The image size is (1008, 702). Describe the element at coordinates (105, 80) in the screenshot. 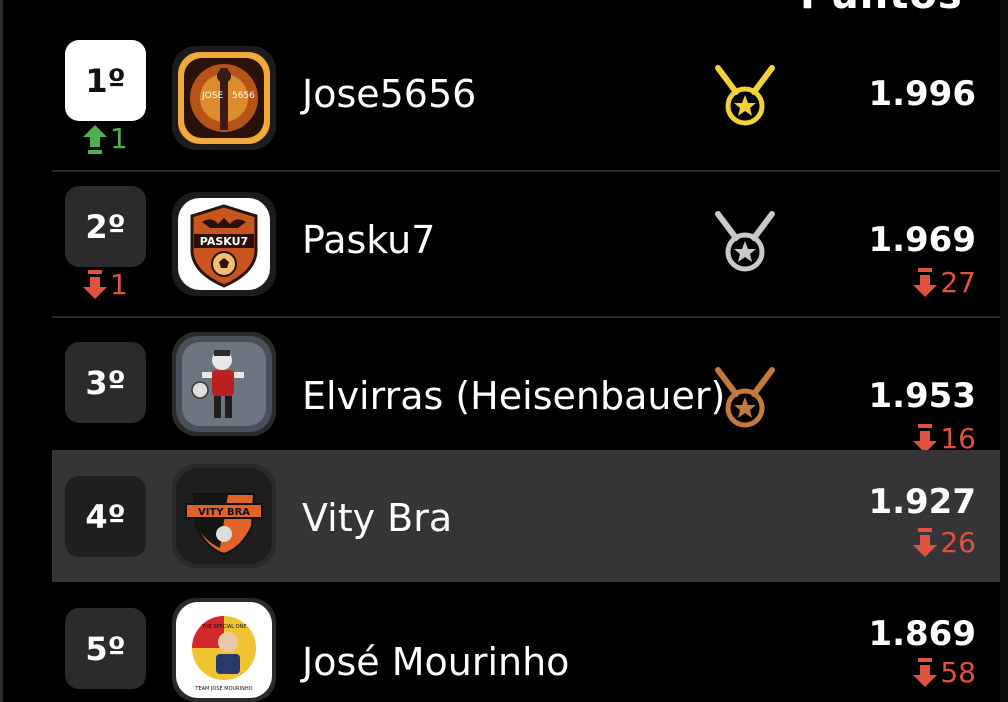

I see `position-badge: 1º` at that location.